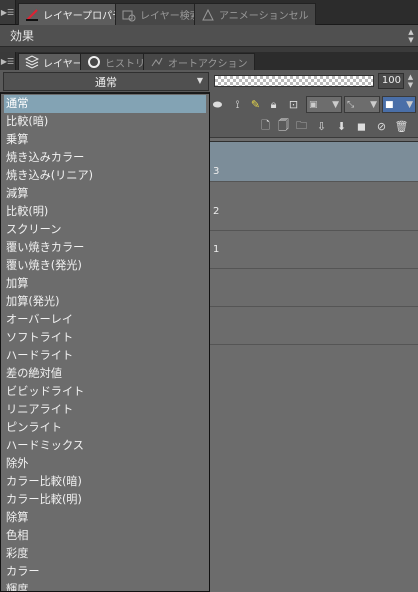 The width and height of the screenshot is (418, 592). What do you see at coordinates (273, 104) in the screenshot?
I see `lock-icon: 🔒︎` at bounding box center [273, 104].